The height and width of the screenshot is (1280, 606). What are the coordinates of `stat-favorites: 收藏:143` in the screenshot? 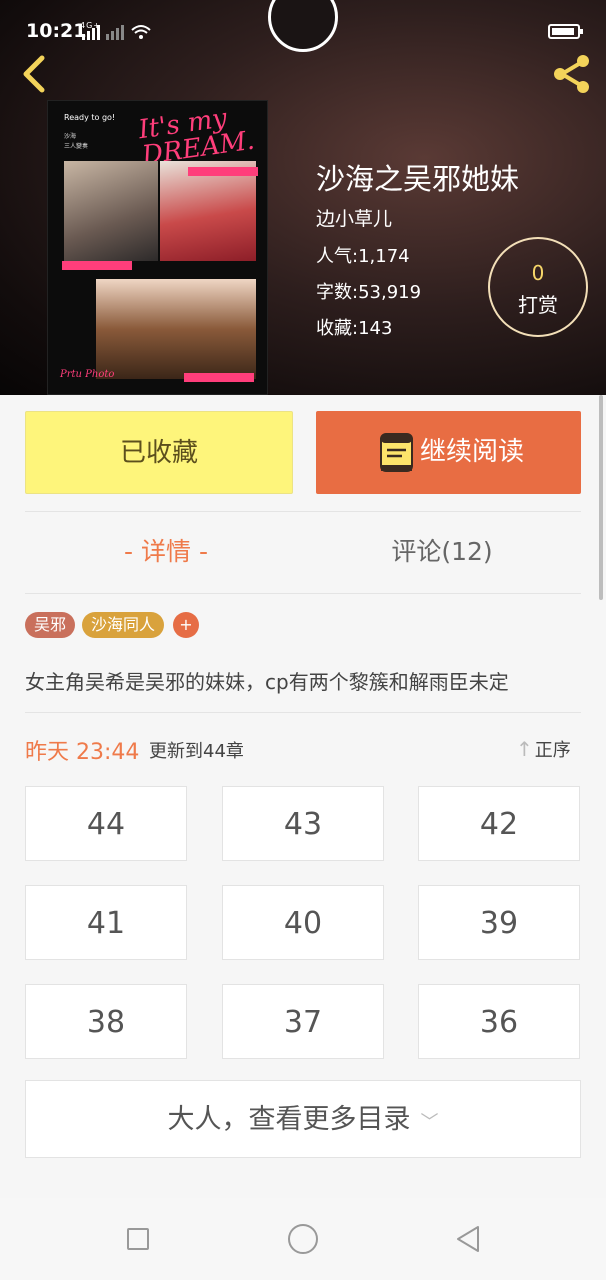 It's located at (354, 327).